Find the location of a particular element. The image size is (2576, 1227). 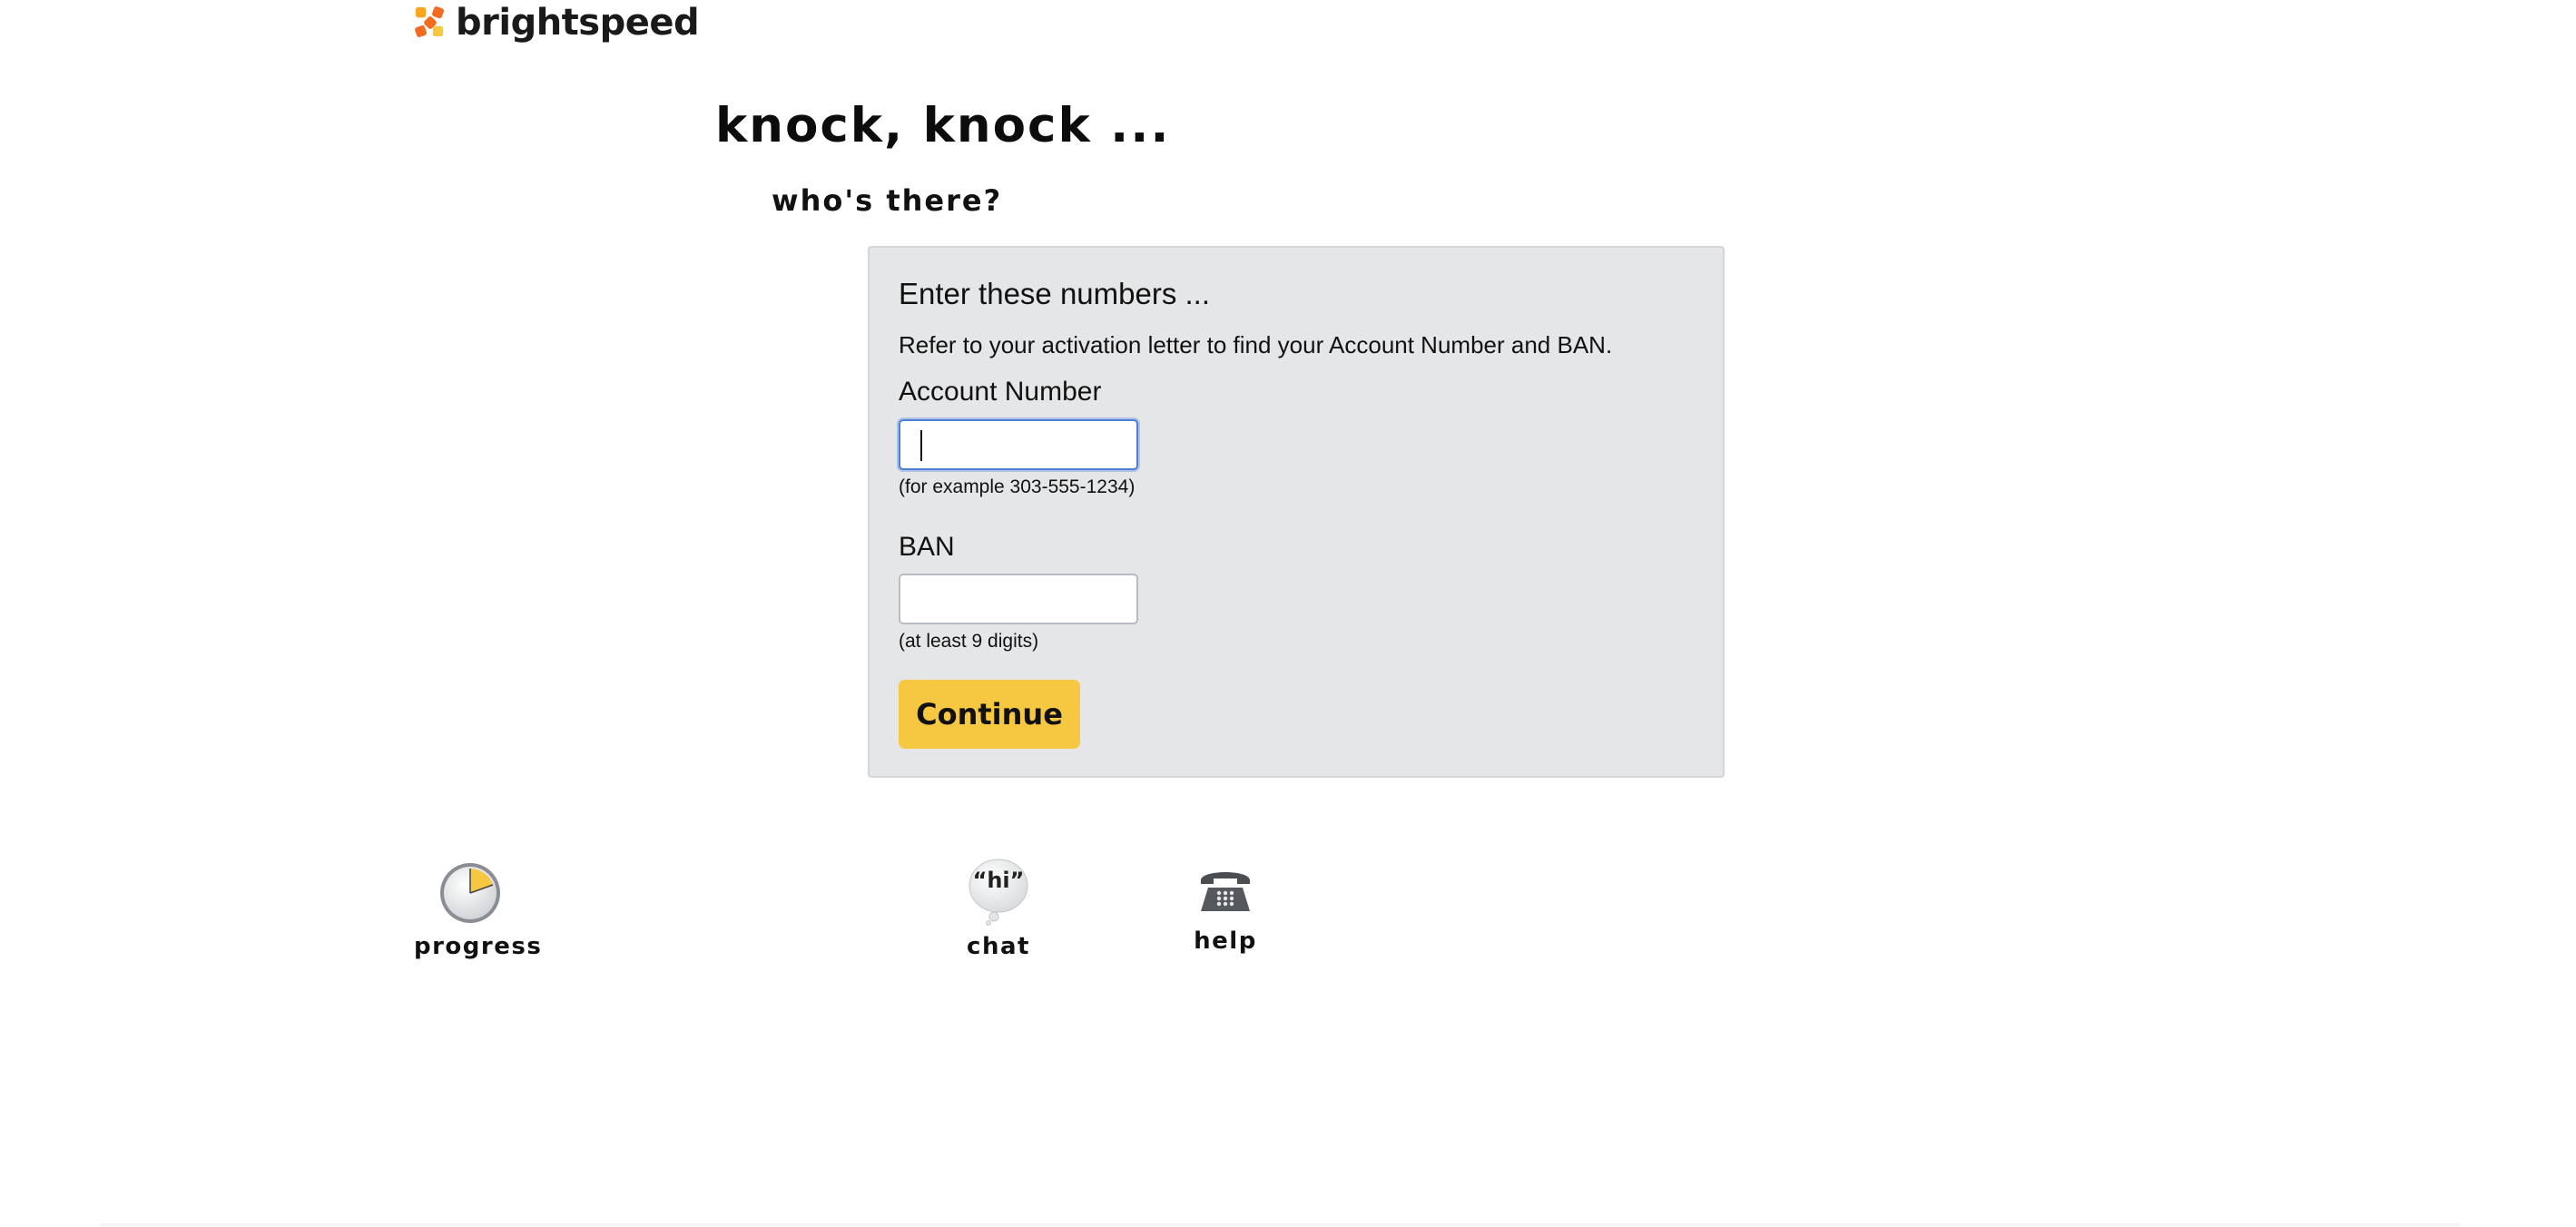

progress-tool: progress is located at coordinates (478, 910).